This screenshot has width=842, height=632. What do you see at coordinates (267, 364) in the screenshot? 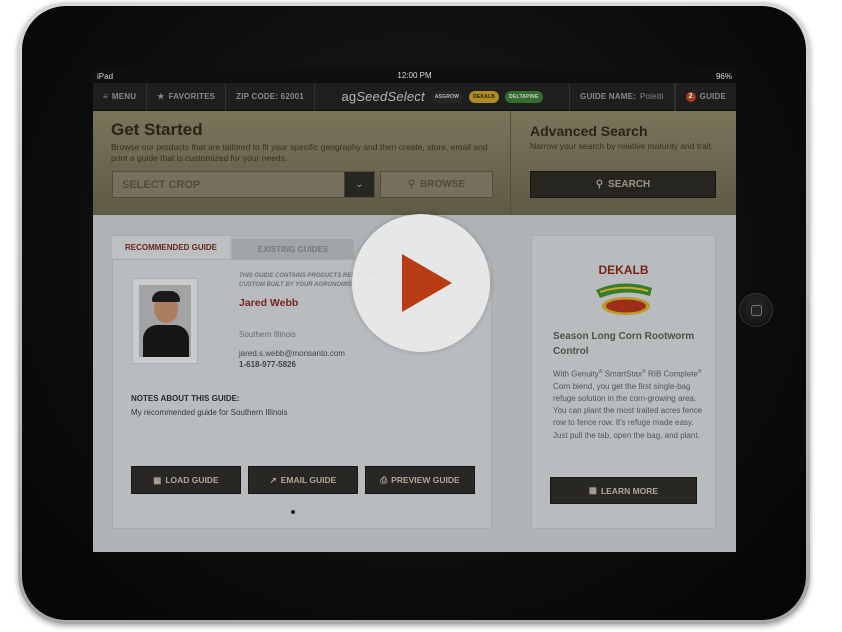
I see `agronomist-phone: 1-618-977-5826` at bounding box center [267, 364].